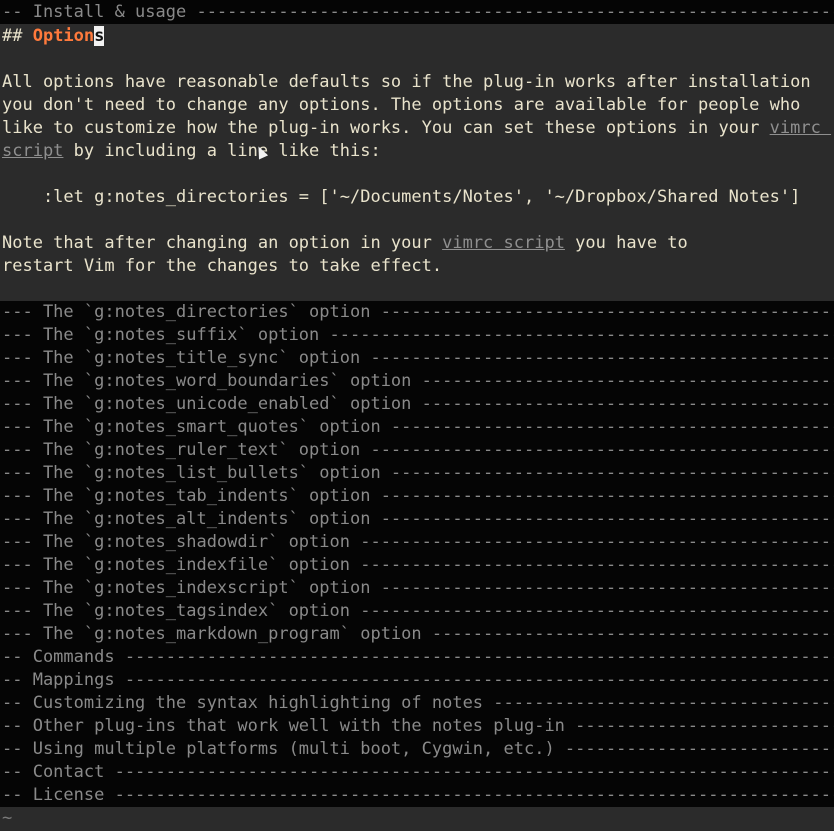 Image resolution: width=834 pixels, height=831 pixels. What do you see at coordinates (800, 128) in the screenshot?
I see `vimrc-script-link-part1: vimrc` at bounding box center [800, 128].